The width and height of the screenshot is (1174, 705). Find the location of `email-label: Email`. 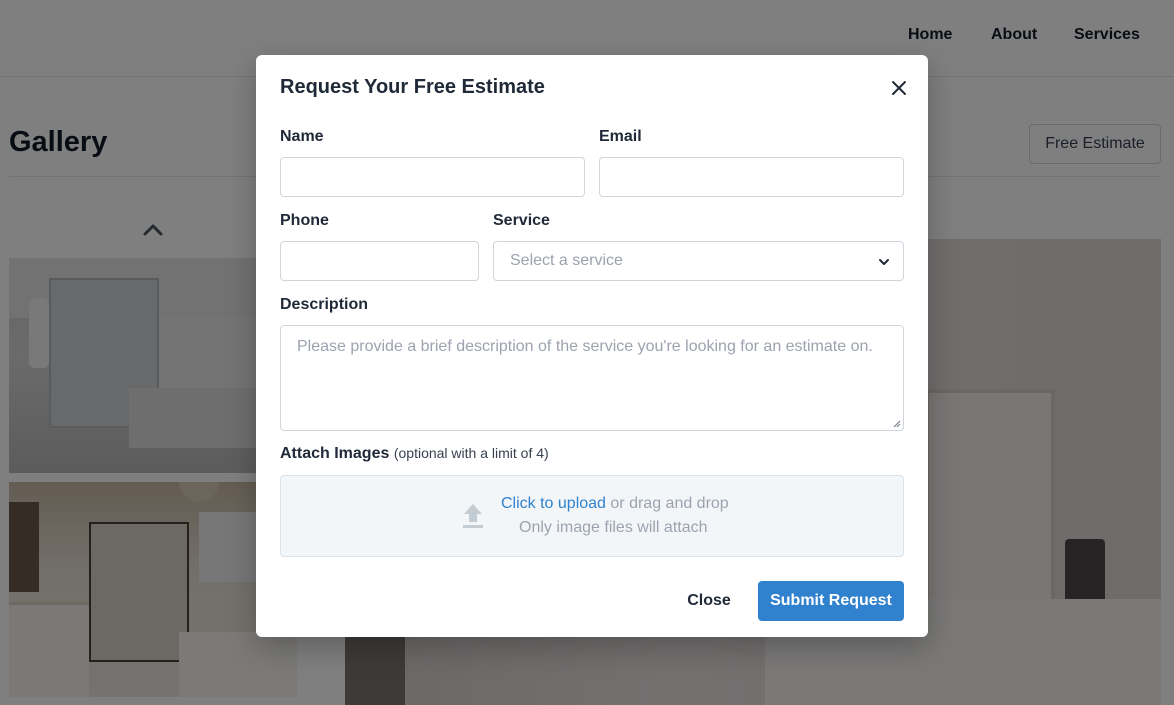

email-label: Email is located at coordinates (620, 136).